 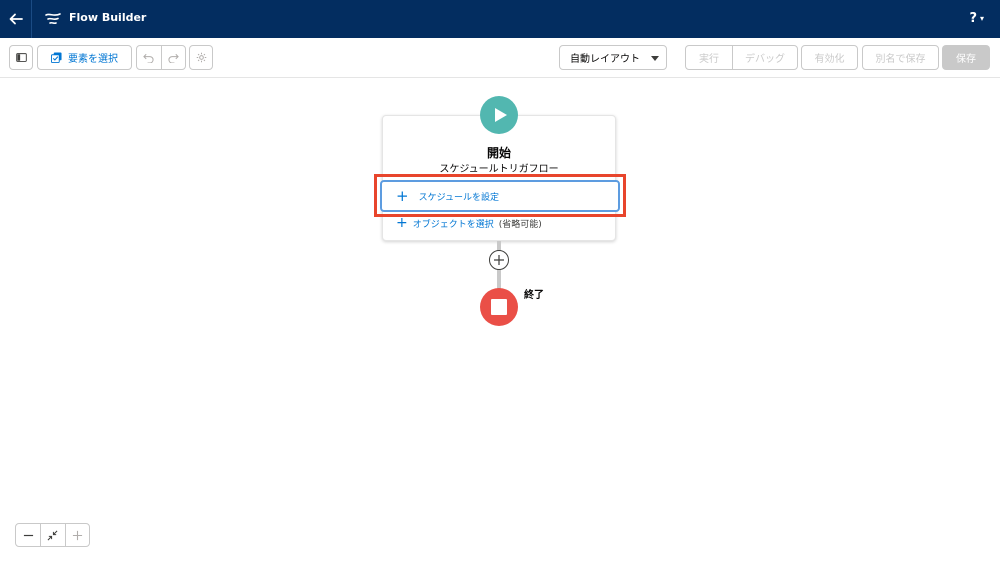 I want to click on select-object-link: + オブジェクトを選択 (省略可能), so click(x=469, y=223).